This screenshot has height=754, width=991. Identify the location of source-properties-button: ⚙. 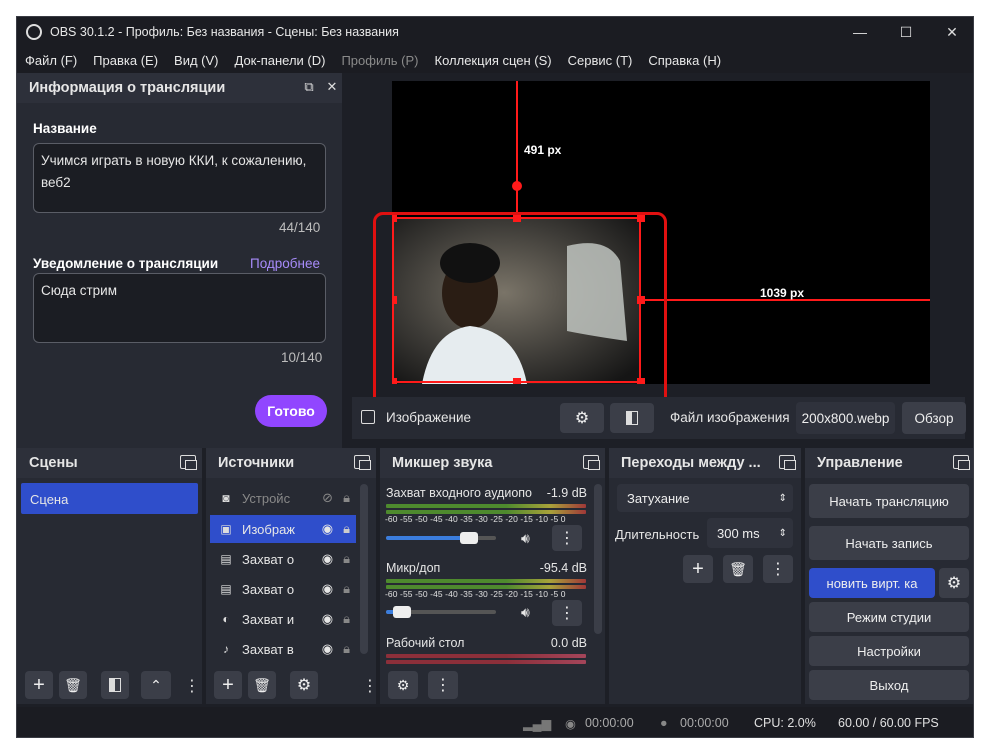
(304, 685).